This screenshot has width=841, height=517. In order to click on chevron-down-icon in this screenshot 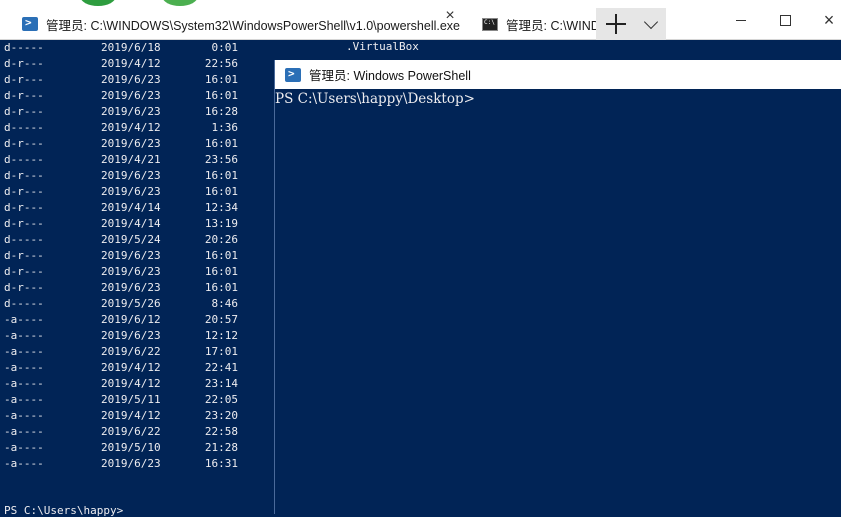, I will do `click(651, 21)`.